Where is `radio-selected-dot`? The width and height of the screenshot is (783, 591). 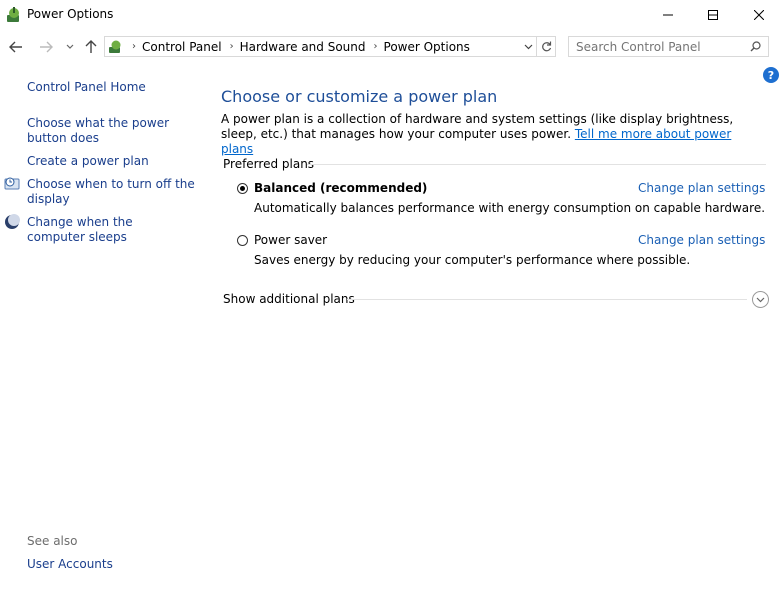
radio-selected-dot is located at coordinates (242, 188).